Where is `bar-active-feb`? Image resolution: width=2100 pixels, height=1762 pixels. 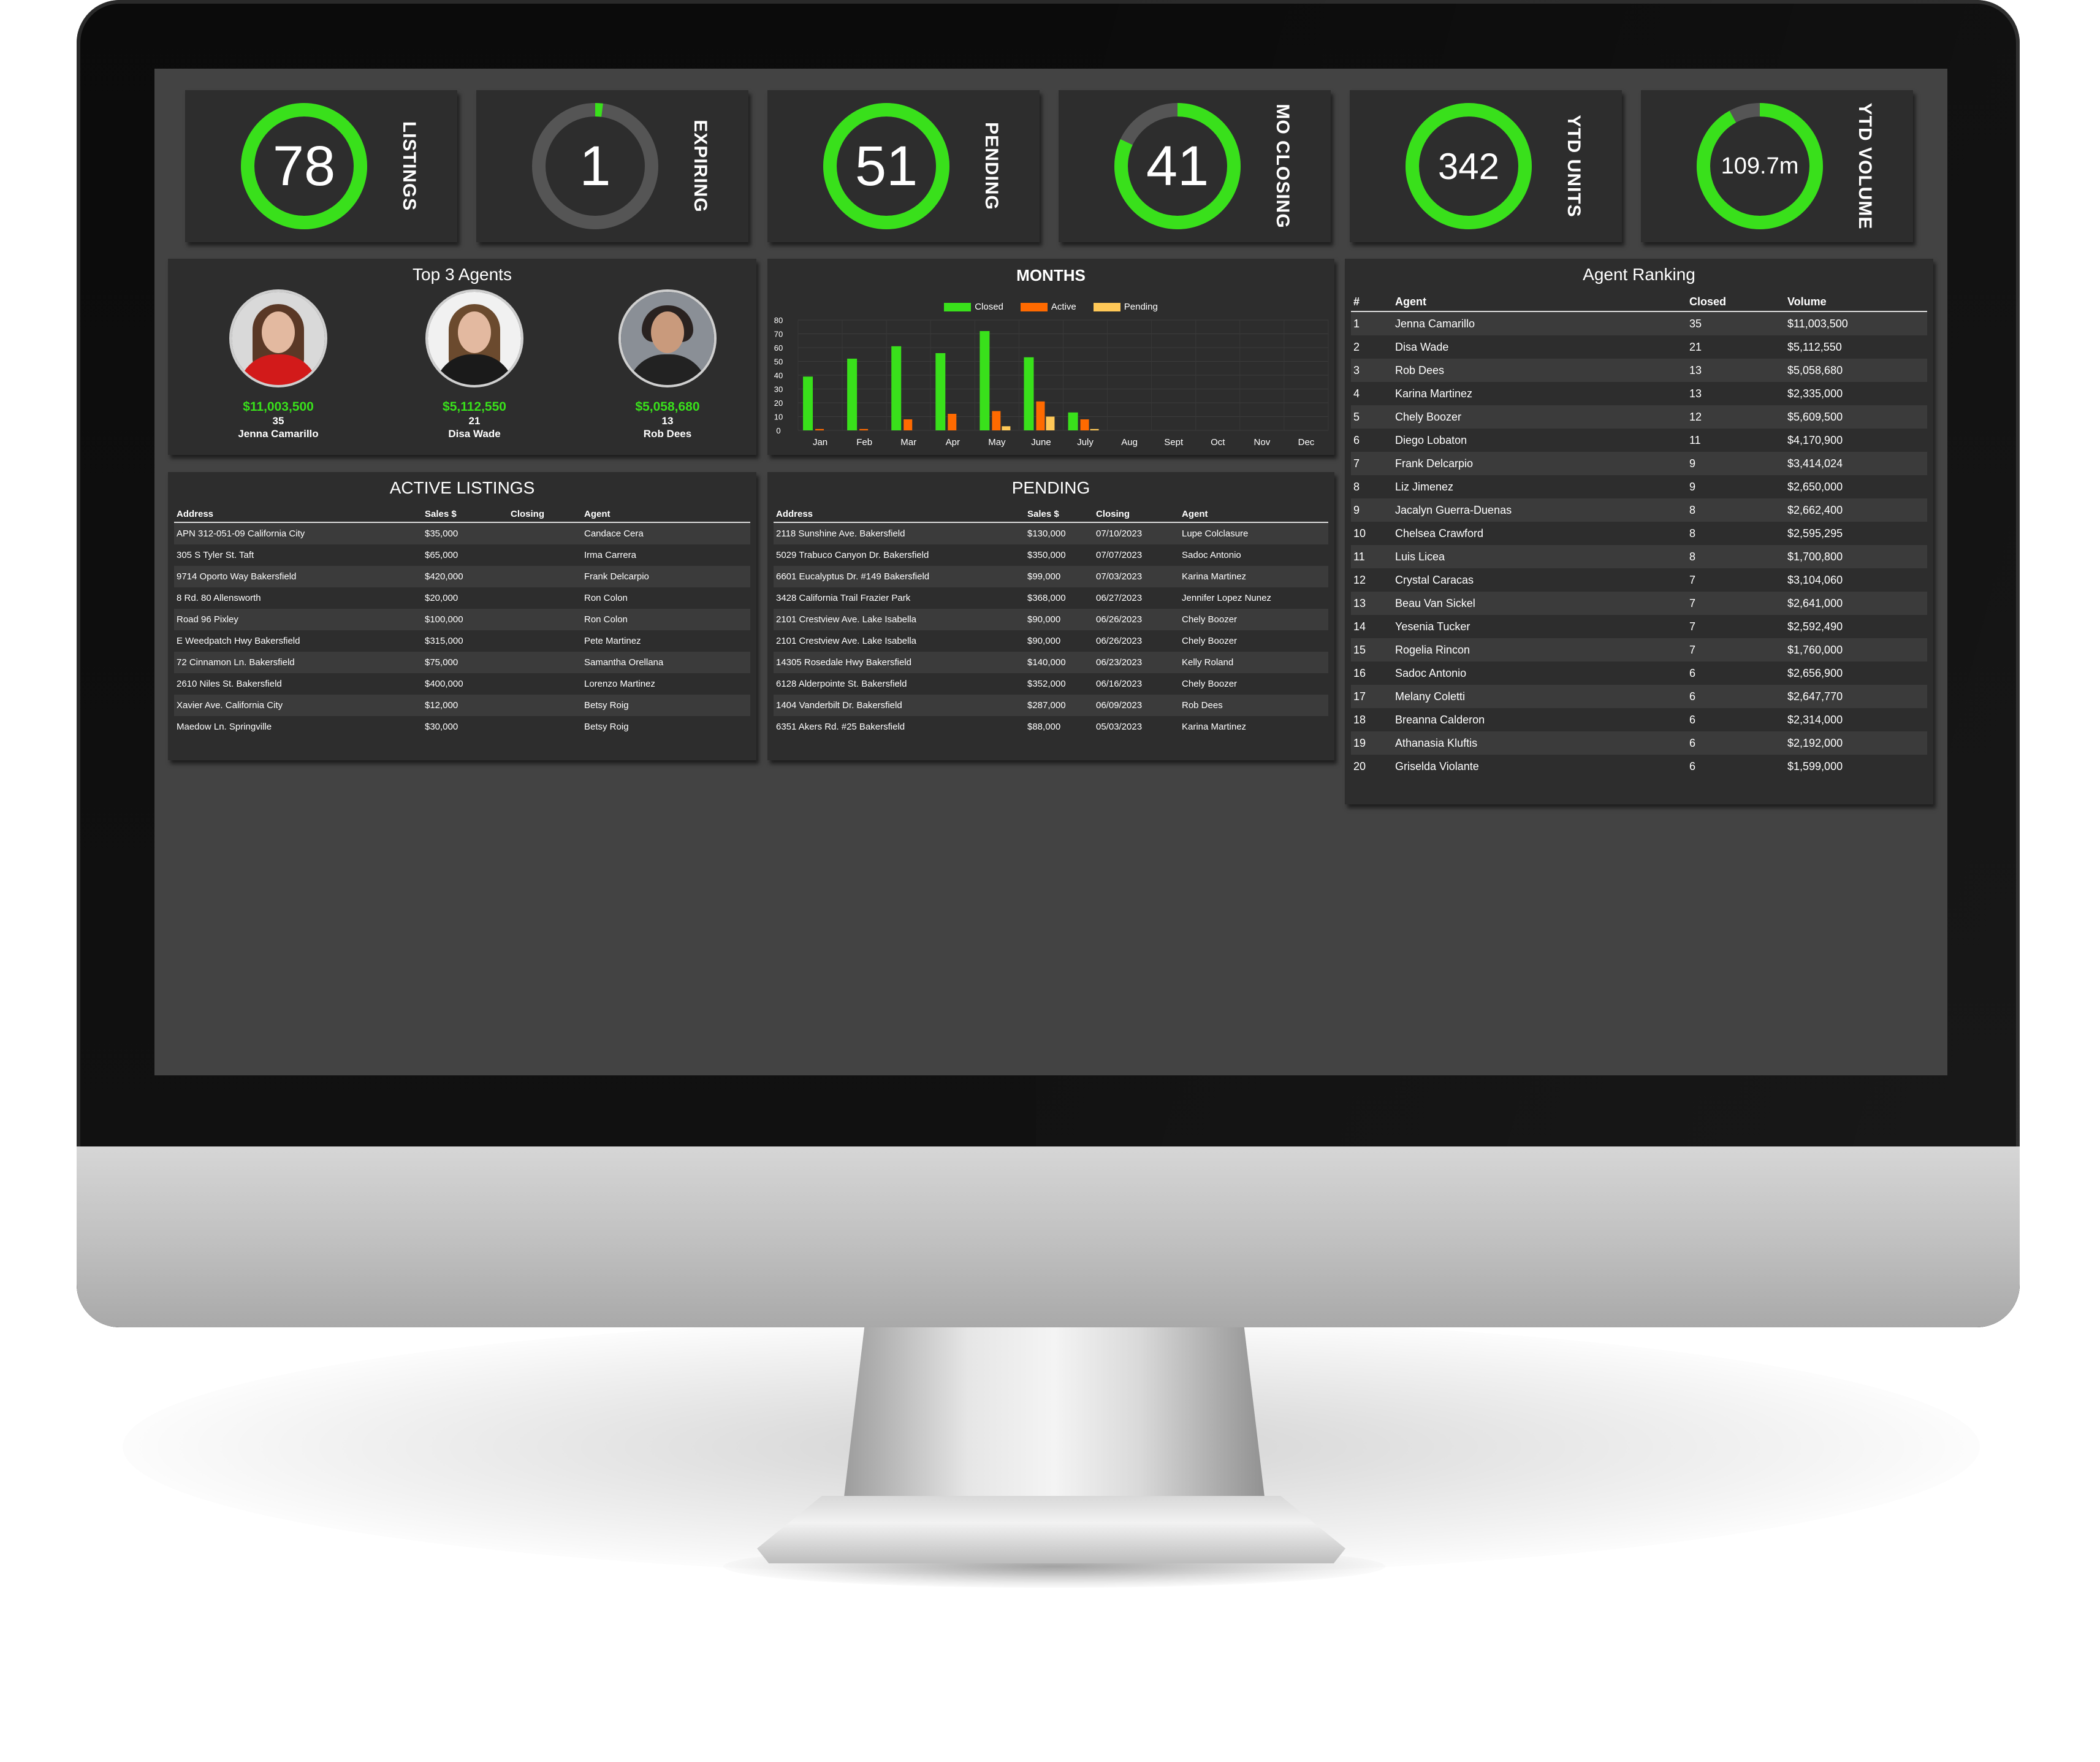 bar-active-feb is located at coordinates (864, 430).